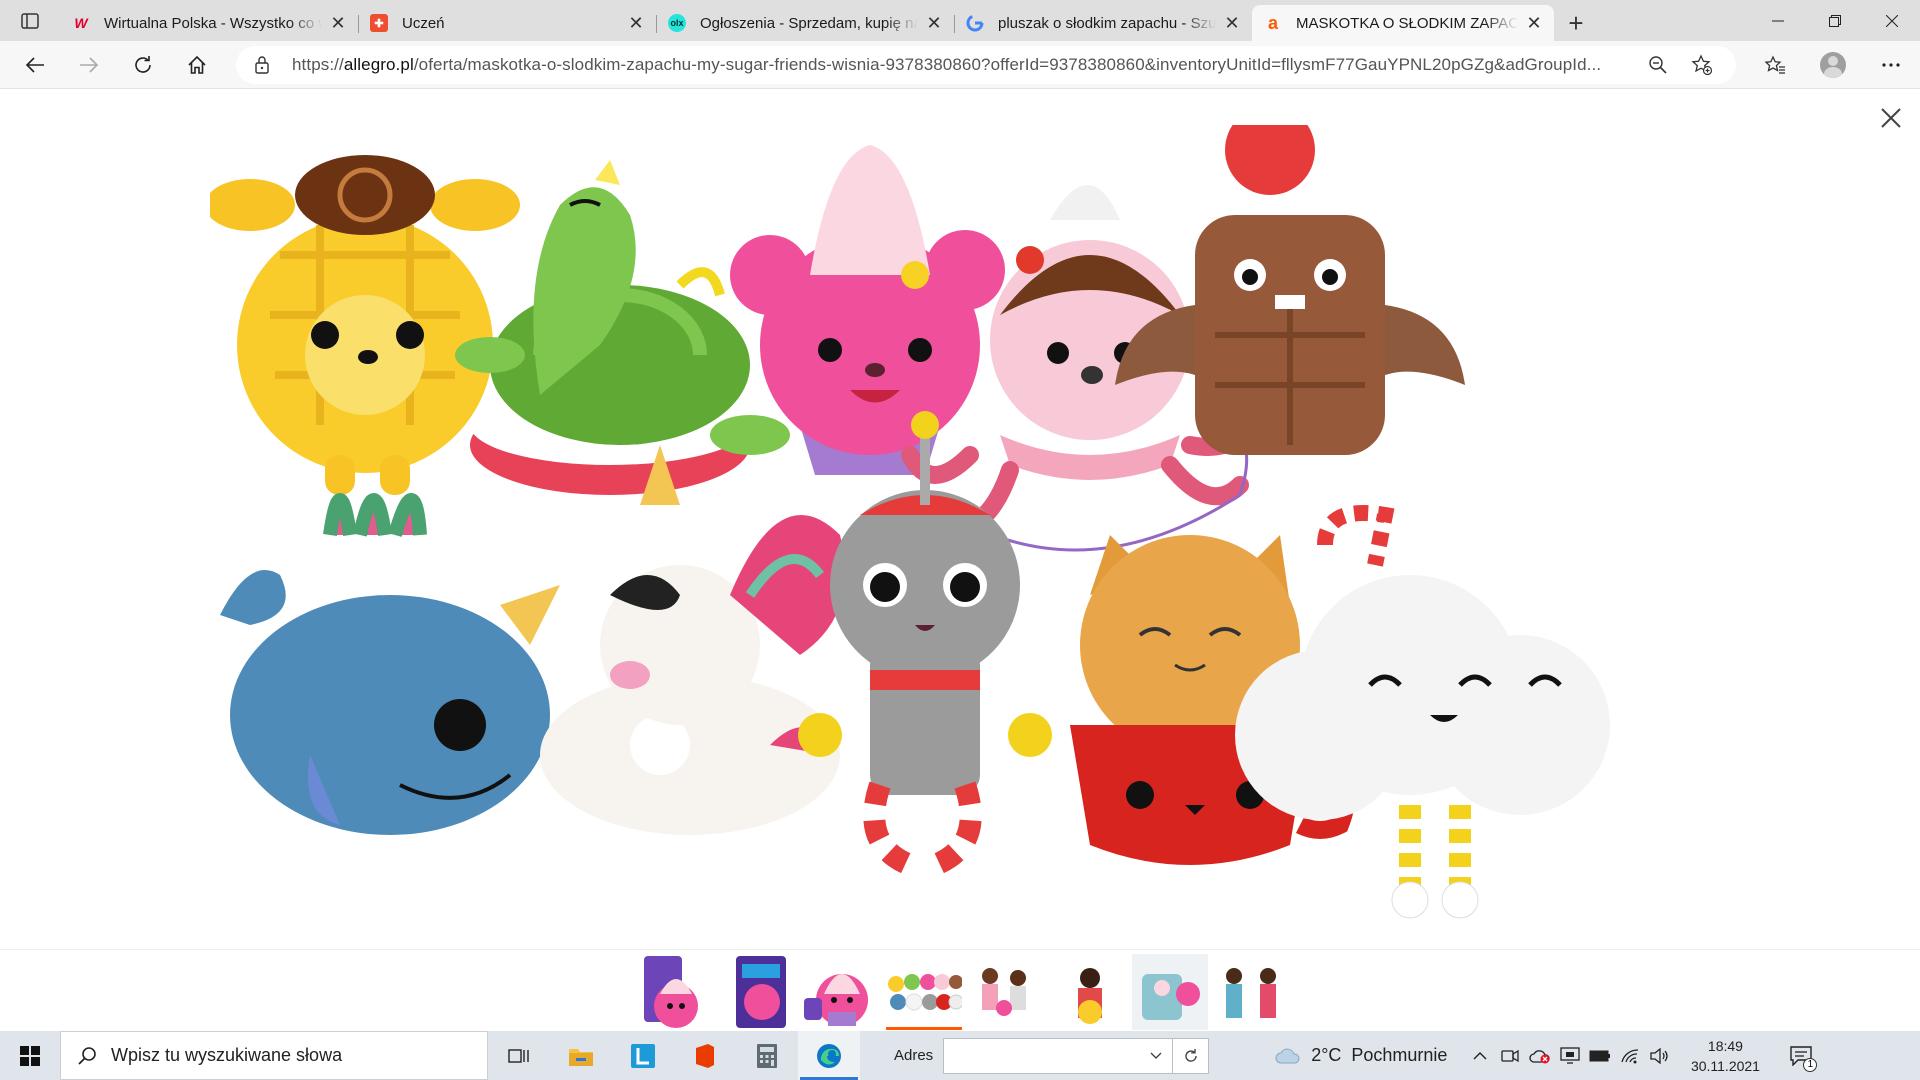  What do you see at coordinates (89, 65) in the screenshot?
I see `forward-button` at bounding box center [89, 65].